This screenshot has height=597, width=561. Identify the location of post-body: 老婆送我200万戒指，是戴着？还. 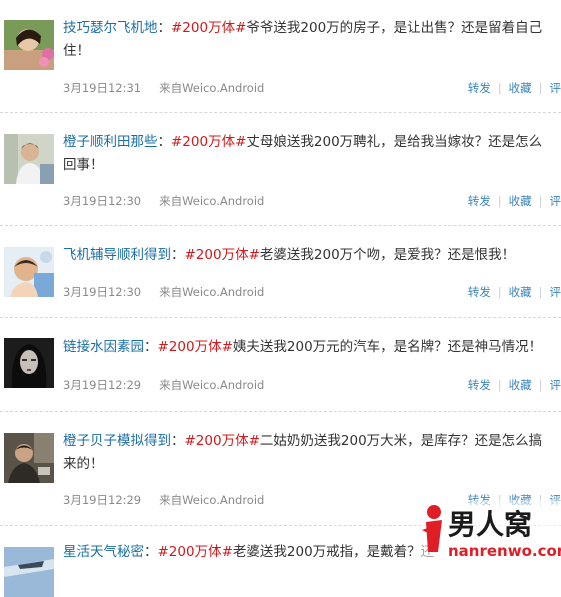
(333, 552).